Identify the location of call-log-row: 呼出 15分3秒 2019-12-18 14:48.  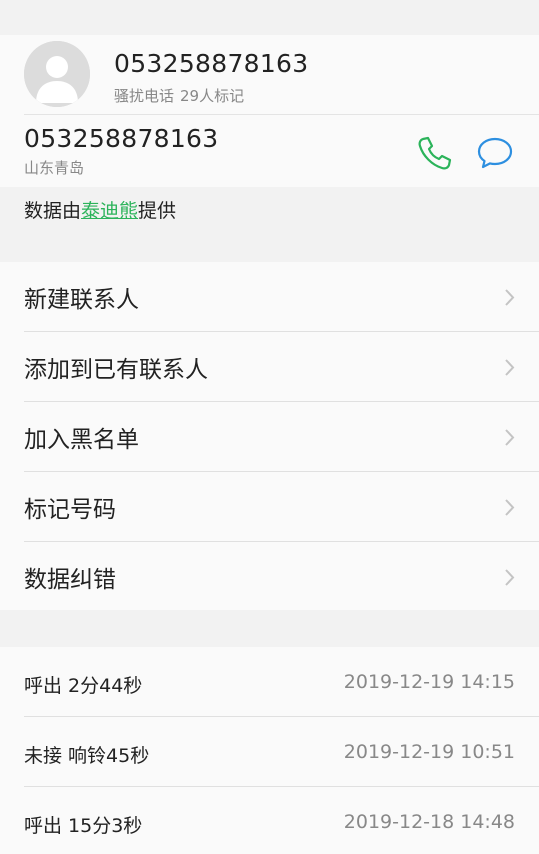
(269, 820).